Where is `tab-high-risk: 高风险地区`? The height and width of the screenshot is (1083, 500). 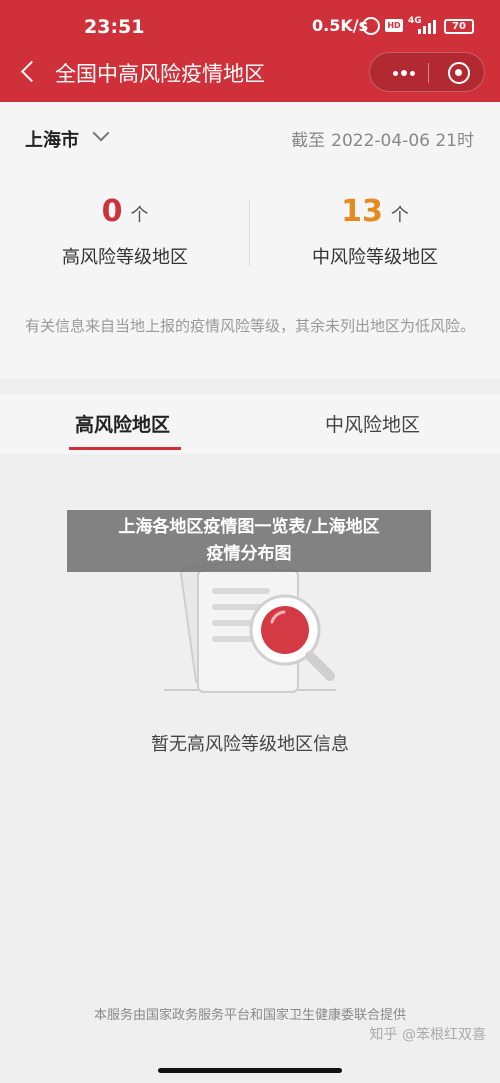
tab-high-risk: 高风险地区 is located at coordinates (122, 423).